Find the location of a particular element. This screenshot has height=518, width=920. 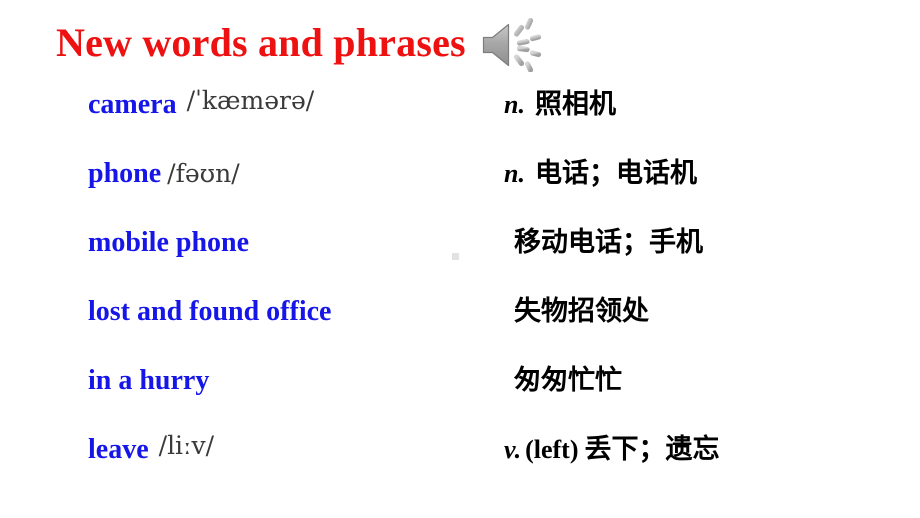

inflection-note: (left) is located at coordinates (552, 449).